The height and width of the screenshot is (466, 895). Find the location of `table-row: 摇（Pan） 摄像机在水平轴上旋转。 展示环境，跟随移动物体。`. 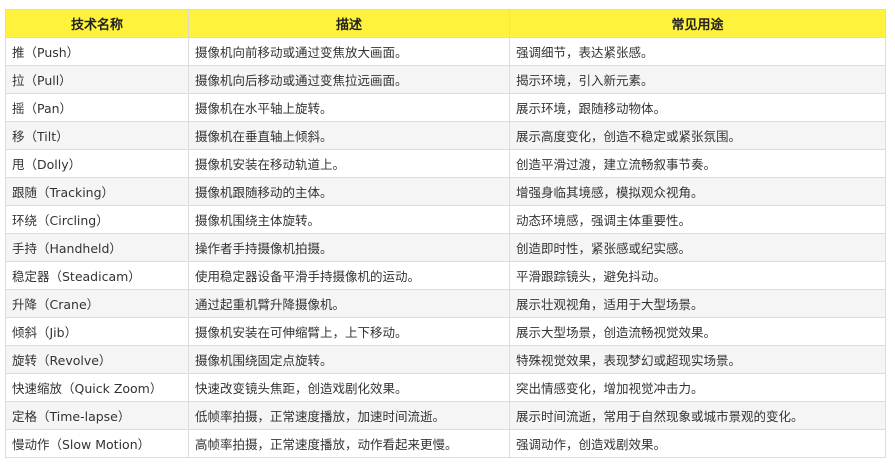

table-row: 摇（Pan） 摄像机在水平轴上旋转。 展示环境，跟随移动物体。 is located at coordinates (445, 107).